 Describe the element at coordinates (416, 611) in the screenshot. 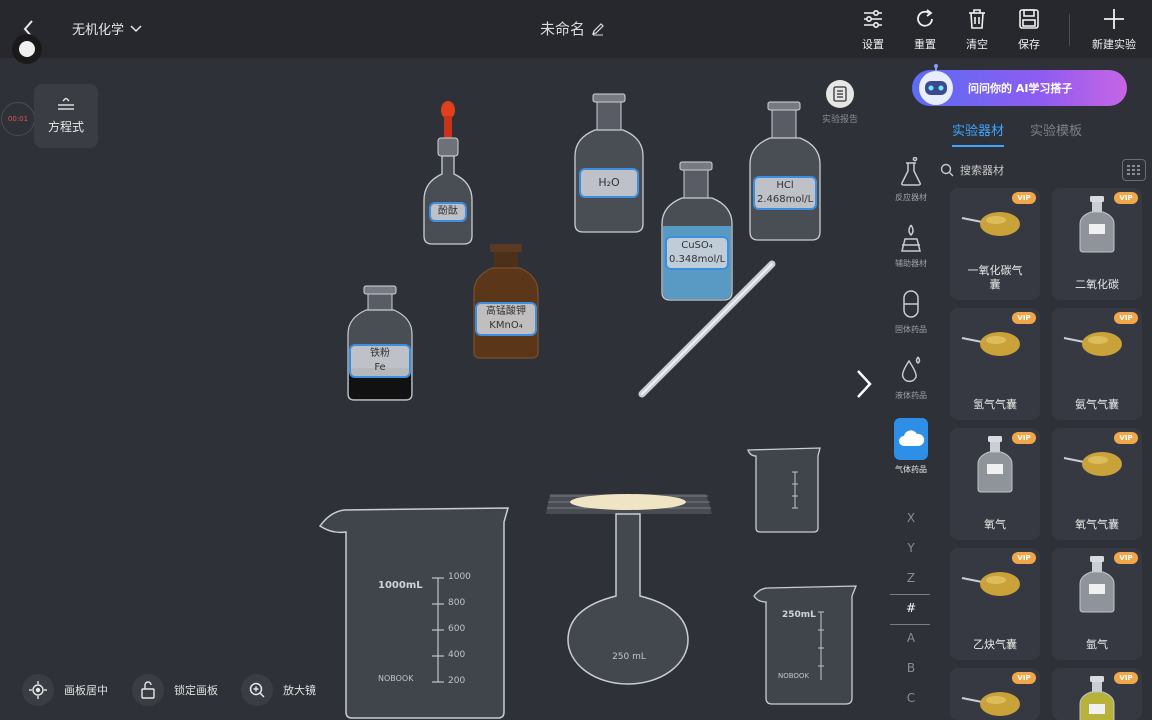

I see `beaker-1000ml: 1000mL NOBOOK 1000 800 600 400 200` at that location.